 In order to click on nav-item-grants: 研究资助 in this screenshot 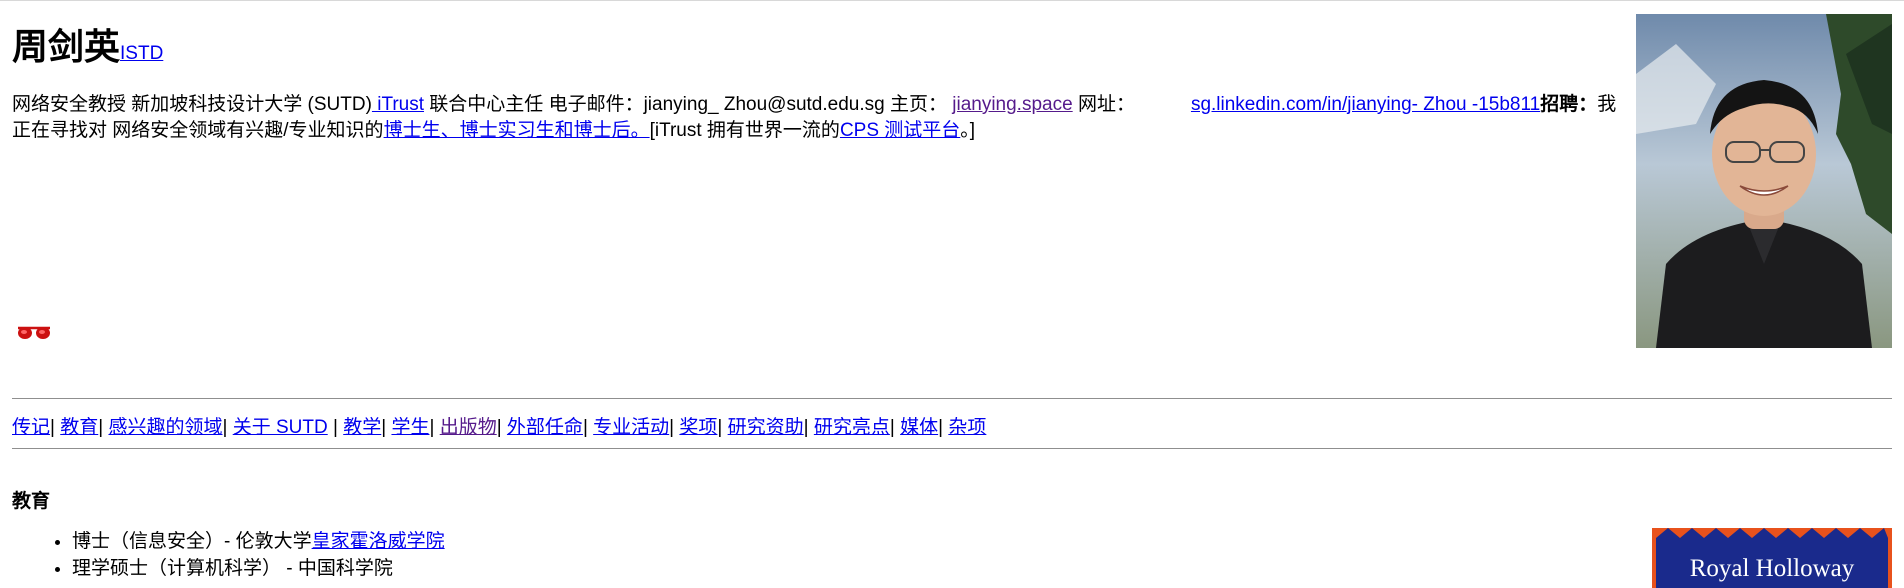, I will do `click(766, 427)`.